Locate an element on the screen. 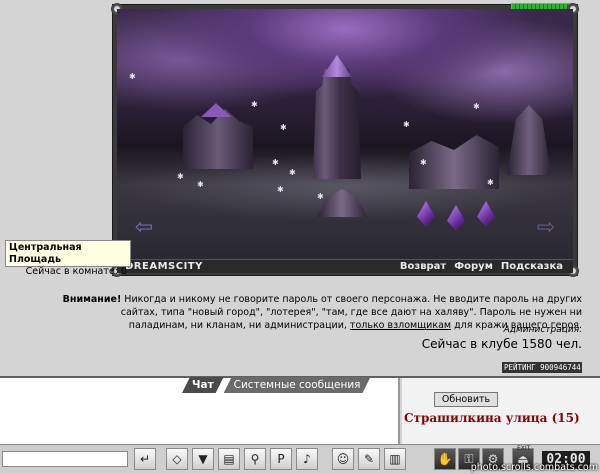 The height and width of the screenshot is (474, 600). chat-tabs: Чат Системные сообщения is located at coordinates (276, 385).